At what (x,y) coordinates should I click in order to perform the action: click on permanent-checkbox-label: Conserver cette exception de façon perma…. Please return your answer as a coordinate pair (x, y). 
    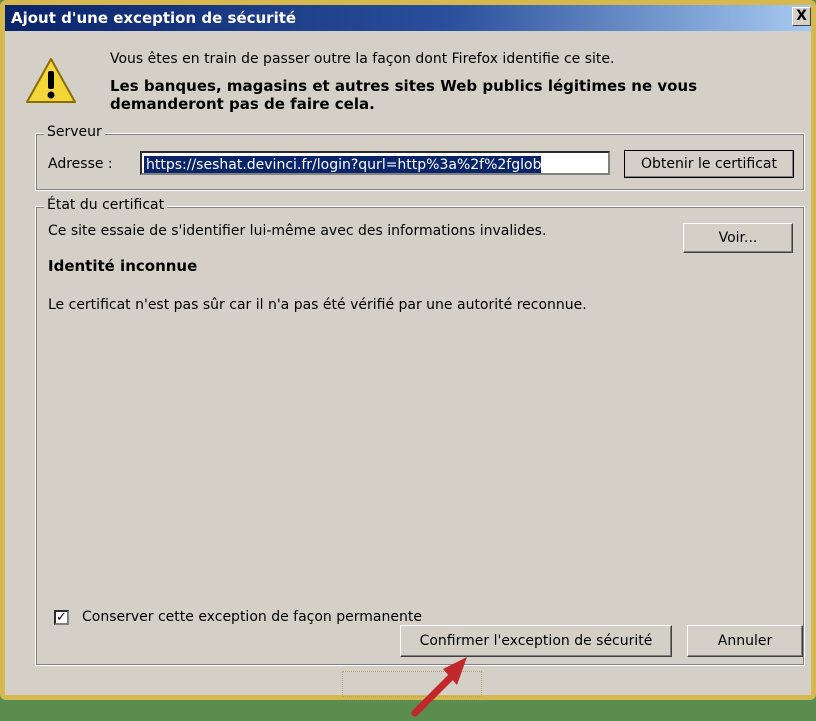
    Looking at the image, I should click on (252, 617).